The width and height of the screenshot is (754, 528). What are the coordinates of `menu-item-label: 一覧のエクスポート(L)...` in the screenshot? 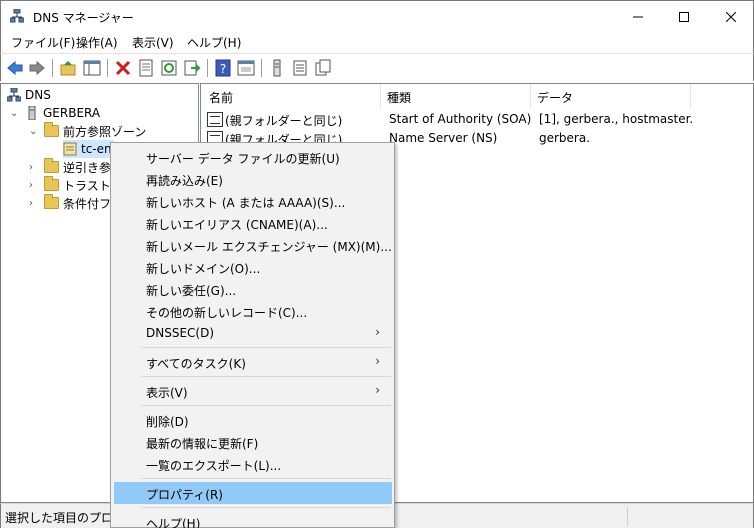 It's located at (214, 466).